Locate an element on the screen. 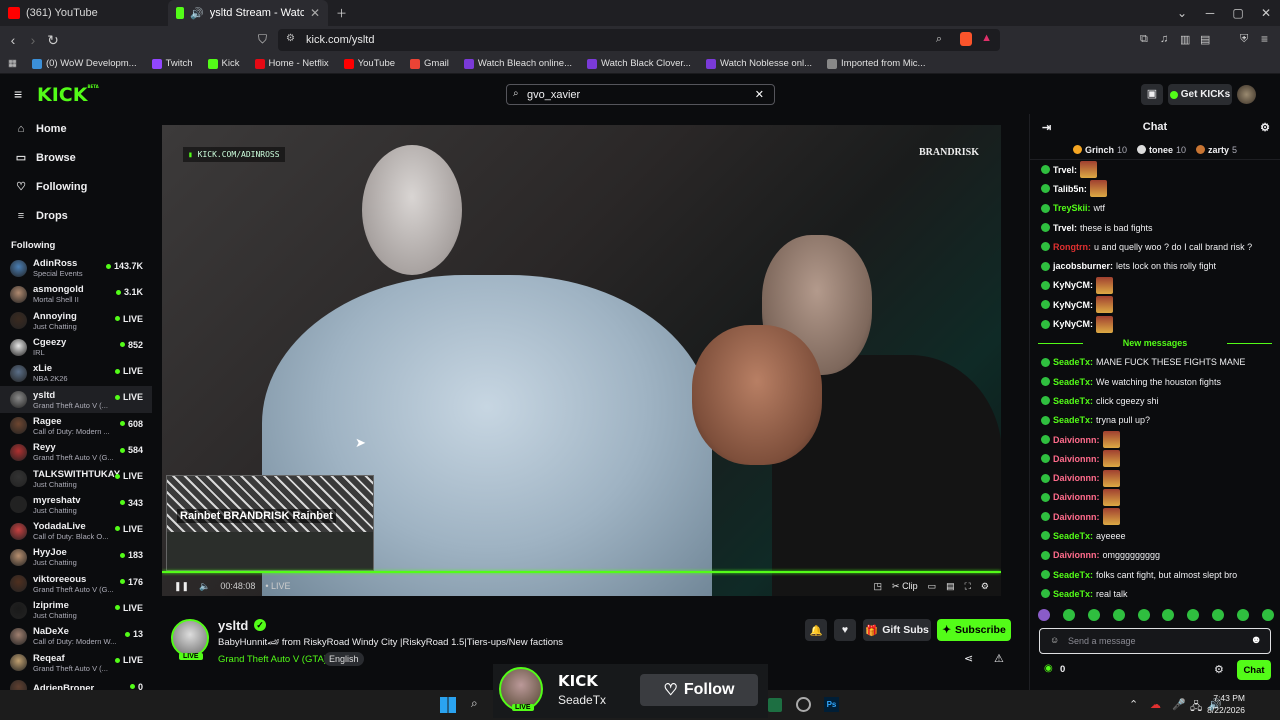 The image size is (1280, 720). close-tab-icon: ✕ is located at coordinates (315, 13).